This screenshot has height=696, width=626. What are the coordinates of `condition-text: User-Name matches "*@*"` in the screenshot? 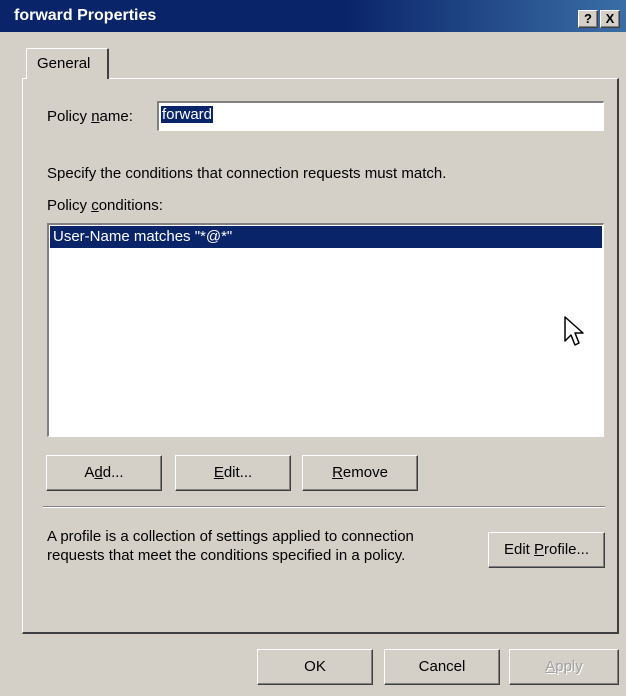 It's located at (143, 236).